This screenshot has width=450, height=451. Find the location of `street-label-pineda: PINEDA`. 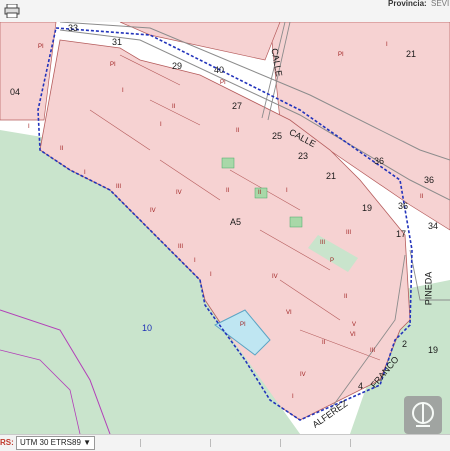

street-label-pineda: PINEDA is located at coordinates (428, 288).